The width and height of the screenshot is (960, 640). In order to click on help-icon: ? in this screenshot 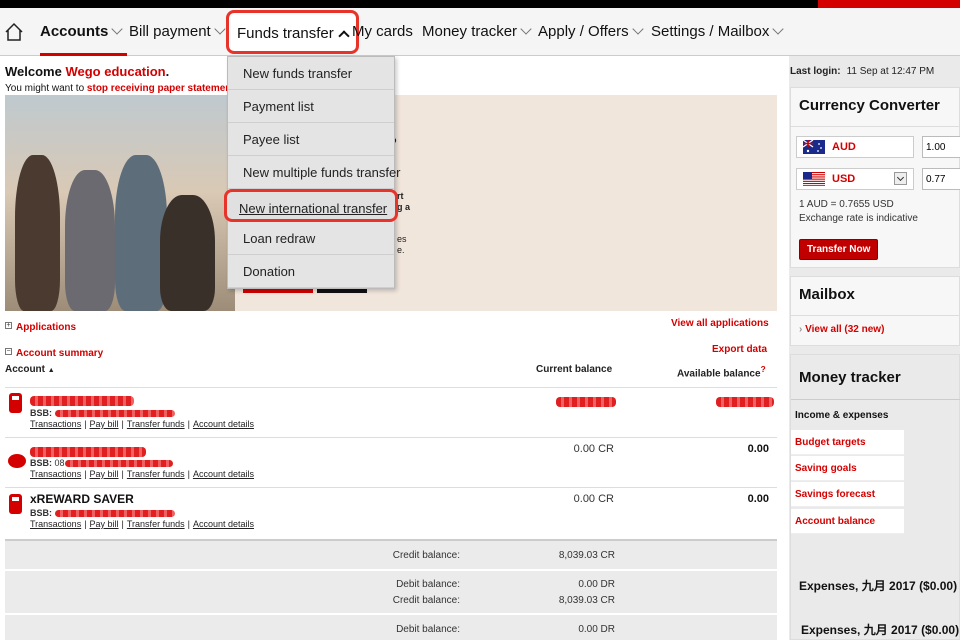, I will do `click(763, 369)`.